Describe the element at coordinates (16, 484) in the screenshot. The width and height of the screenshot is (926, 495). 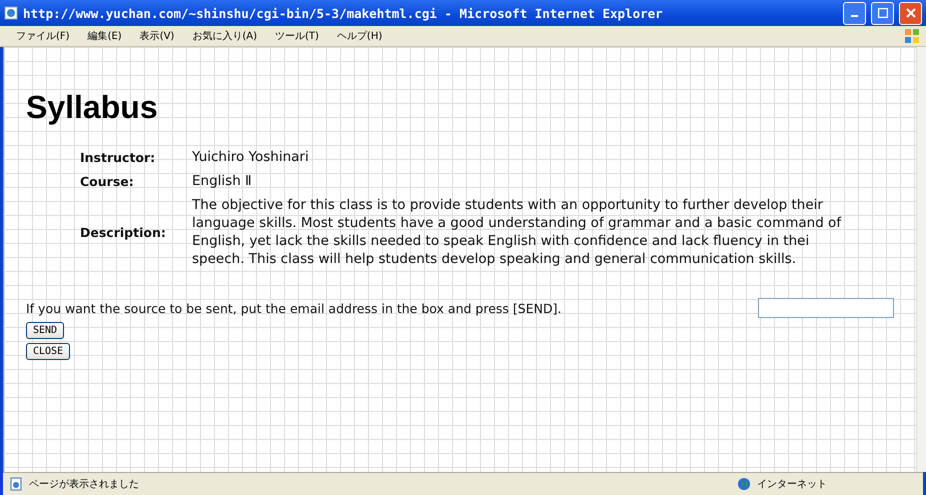
I see `page-icon` at that location.